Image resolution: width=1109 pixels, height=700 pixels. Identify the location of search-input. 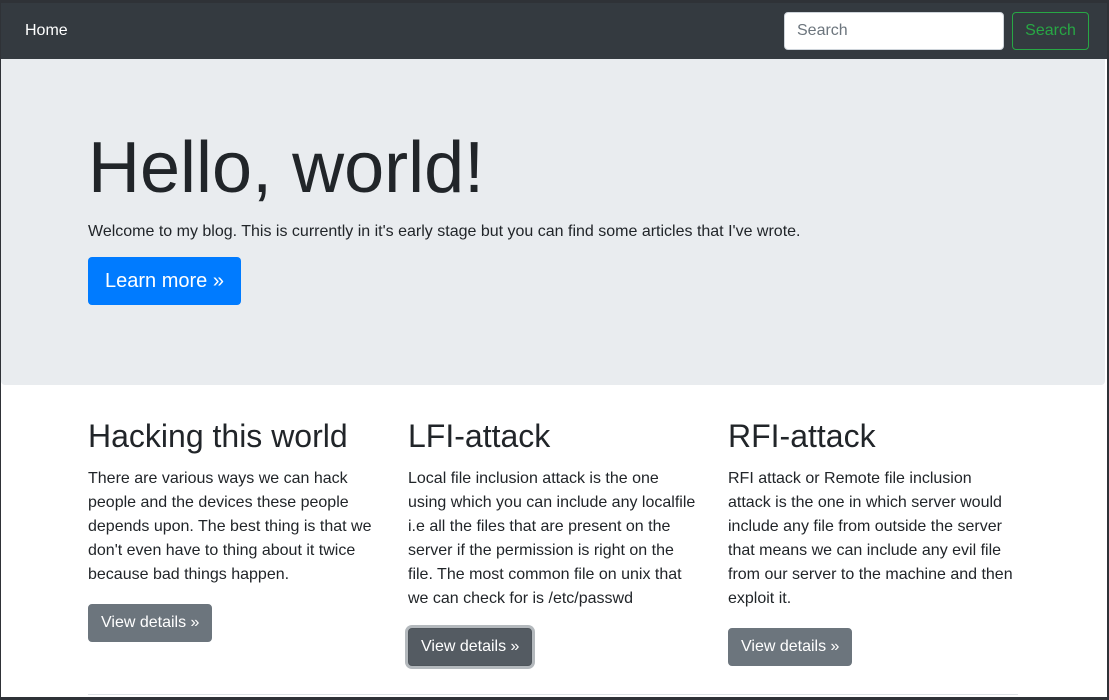
(894, 31).